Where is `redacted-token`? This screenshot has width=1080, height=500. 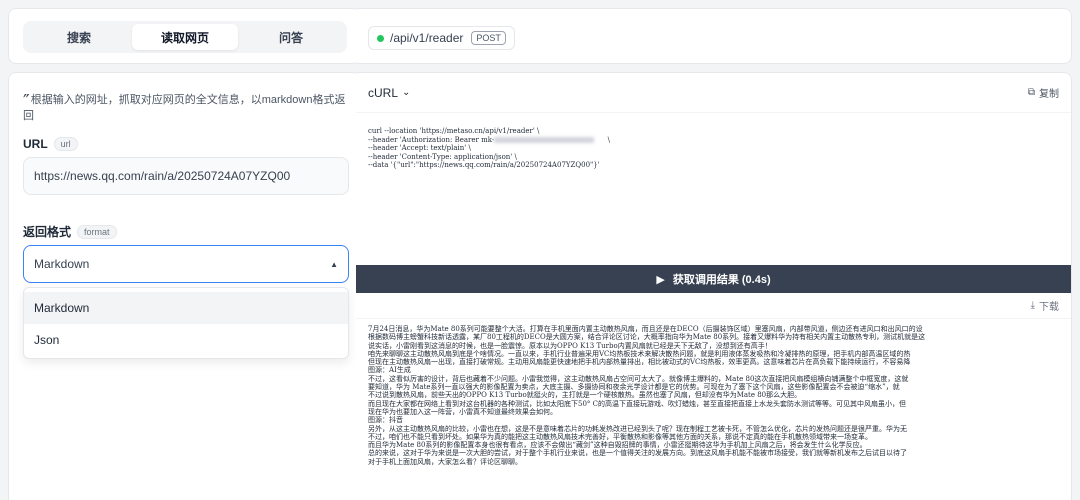 redacted-token is located at coordinates (544, 139).